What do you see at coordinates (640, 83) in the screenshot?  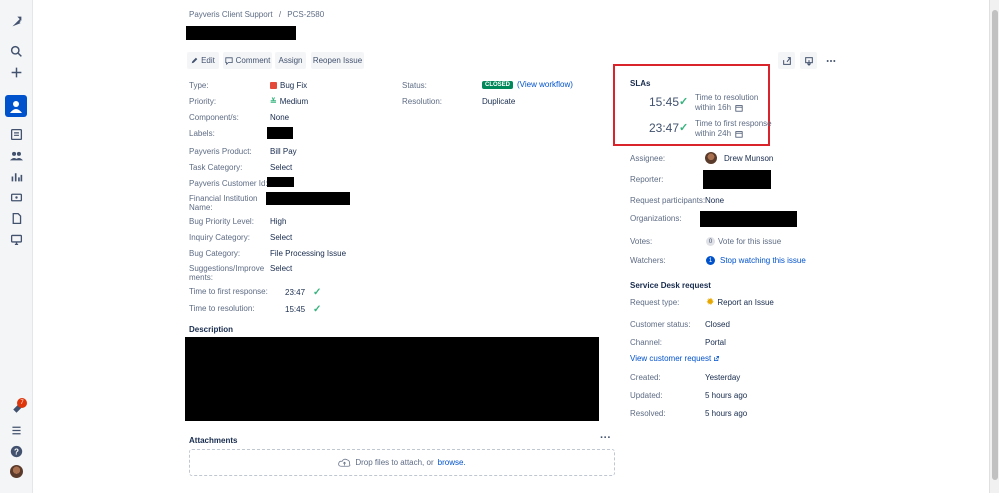 I see `slas-heading: SLAs` at bounding box center [640, 83].